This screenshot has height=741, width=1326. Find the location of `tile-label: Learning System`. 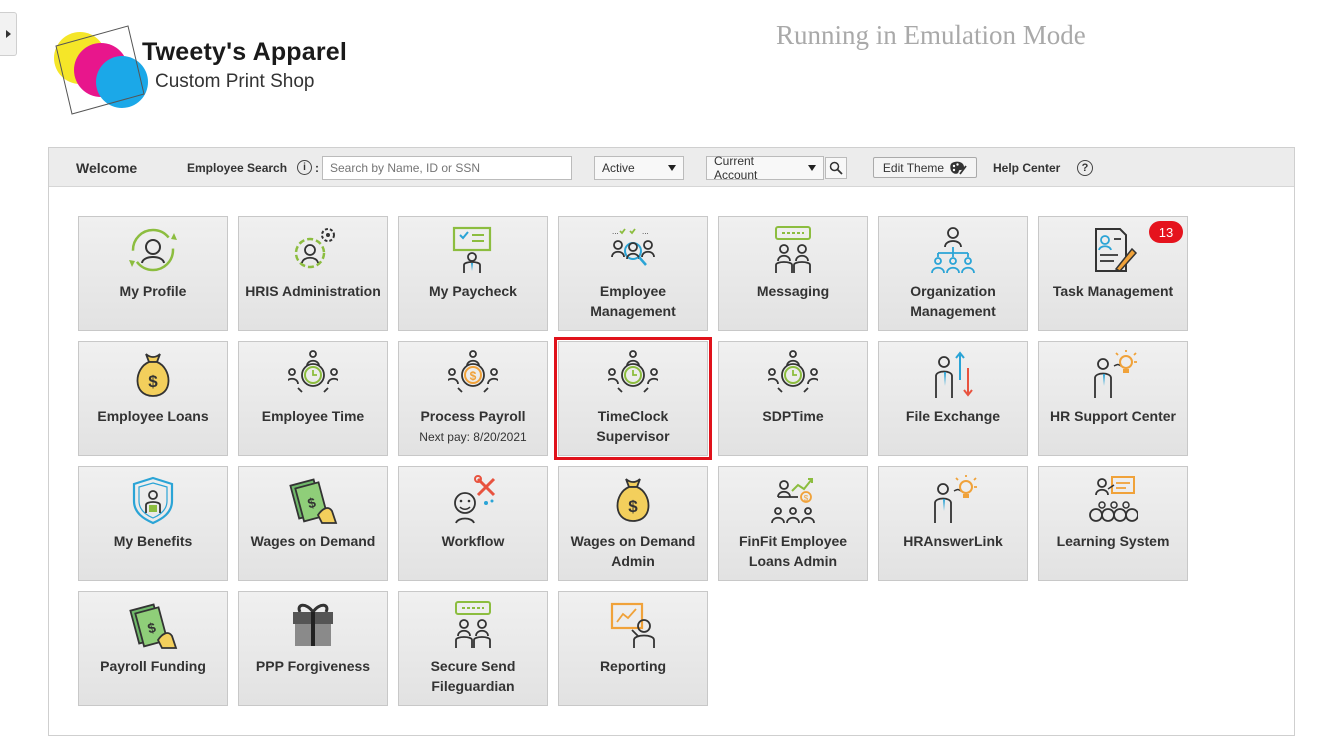

tile-label: Learning System is located at coordinates (1113, 541).